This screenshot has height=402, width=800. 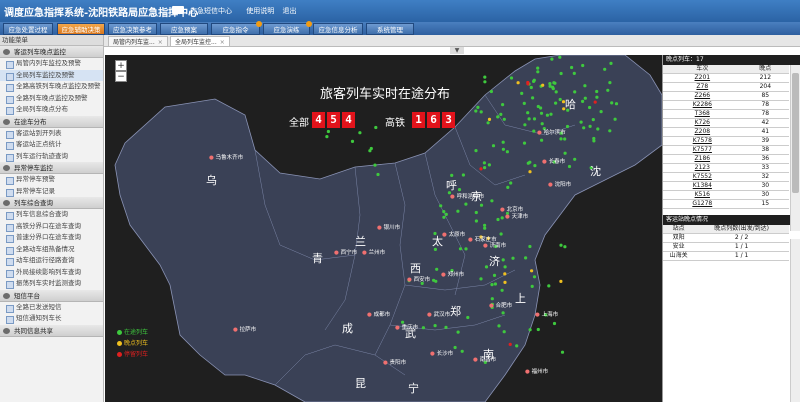 I want to click on train-number-link: Z266, so click(x=702, y=96).